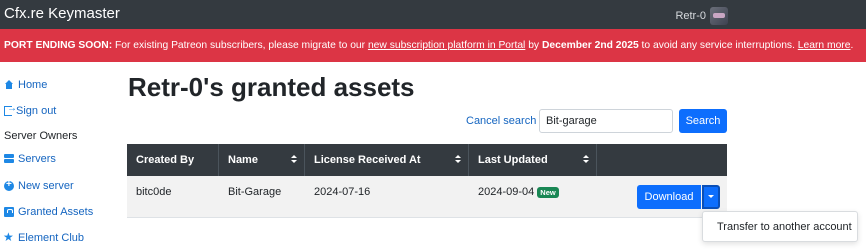  I want to click on banner-date: December 2nd 2025, so click(590, 45).